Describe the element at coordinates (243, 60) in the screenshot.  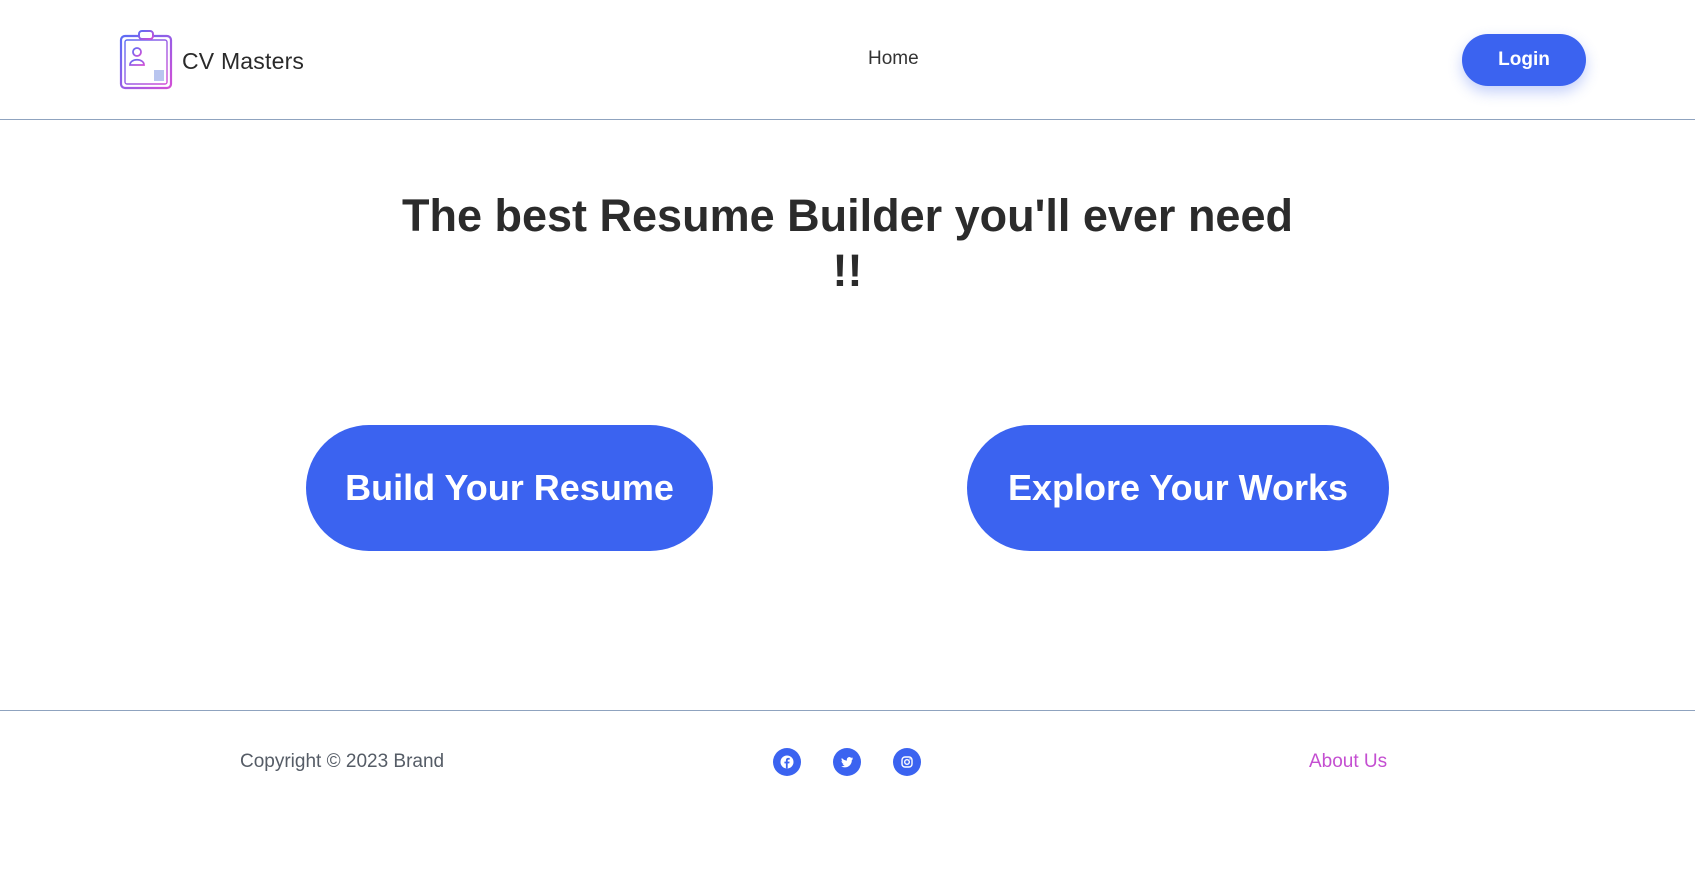
I see `brand-name: CV Masters` at that location.